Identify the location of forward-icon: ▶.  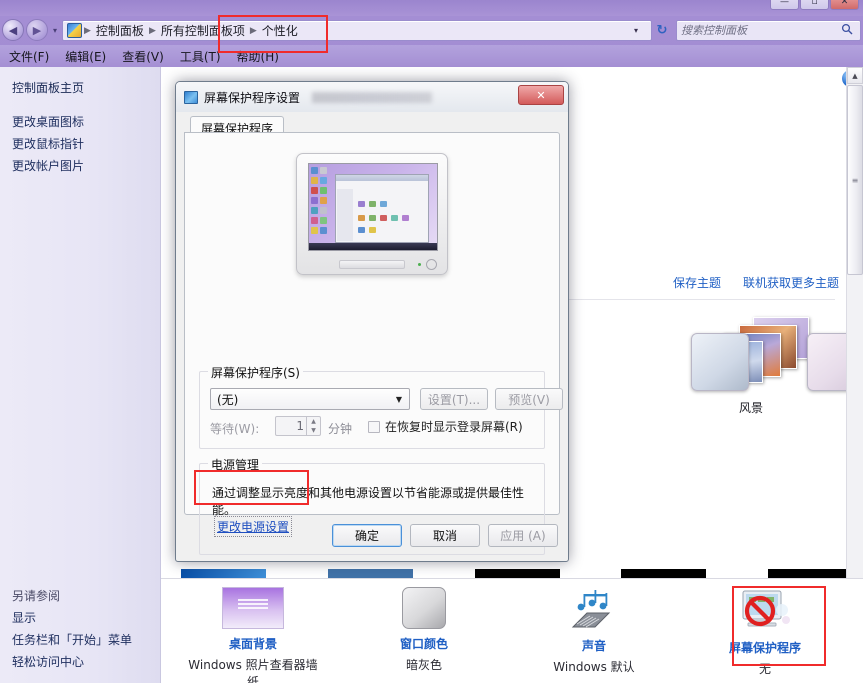
(37, 30).